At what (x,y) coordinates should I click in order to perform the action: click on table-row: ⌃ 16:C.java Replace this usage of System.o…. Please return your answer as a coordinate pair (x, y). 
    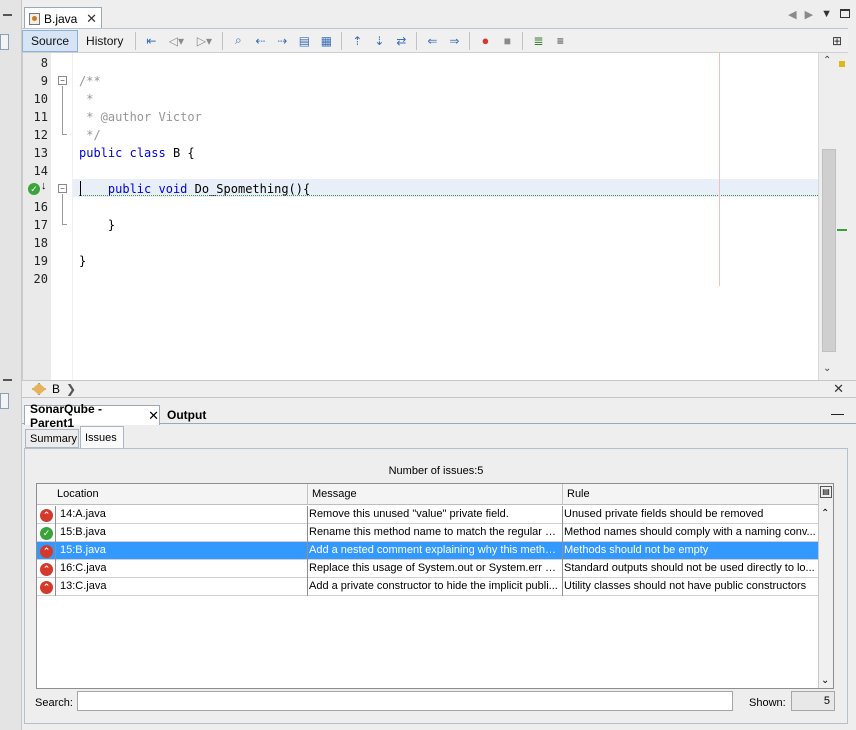
    Looking at the image, I should click on (428, 569).